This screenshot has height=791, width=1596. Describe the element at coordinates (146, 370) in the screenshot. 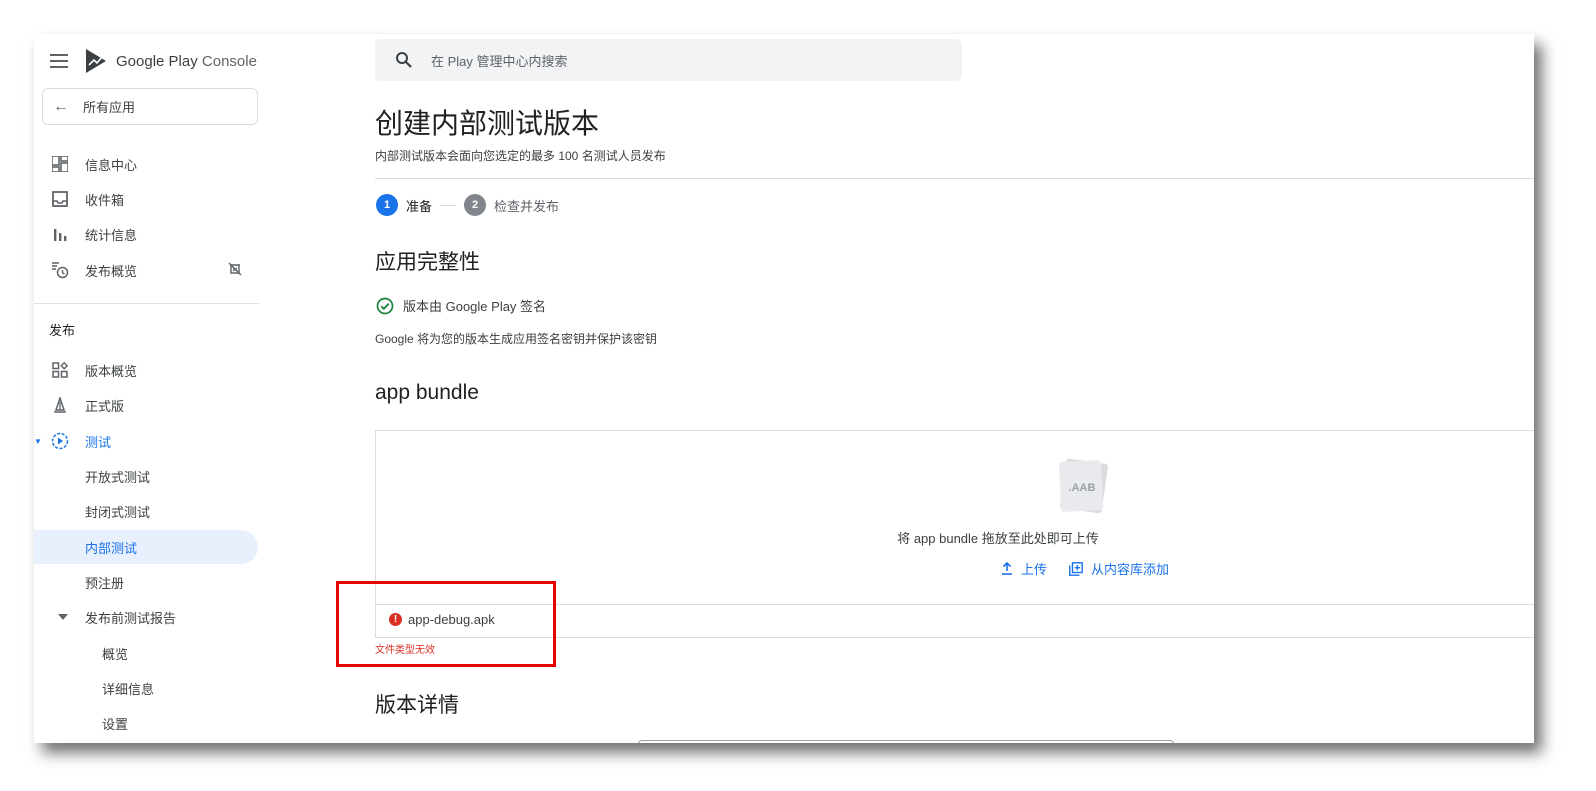

I see `sidebar-item-releases-overview: 版本概览` at that location.